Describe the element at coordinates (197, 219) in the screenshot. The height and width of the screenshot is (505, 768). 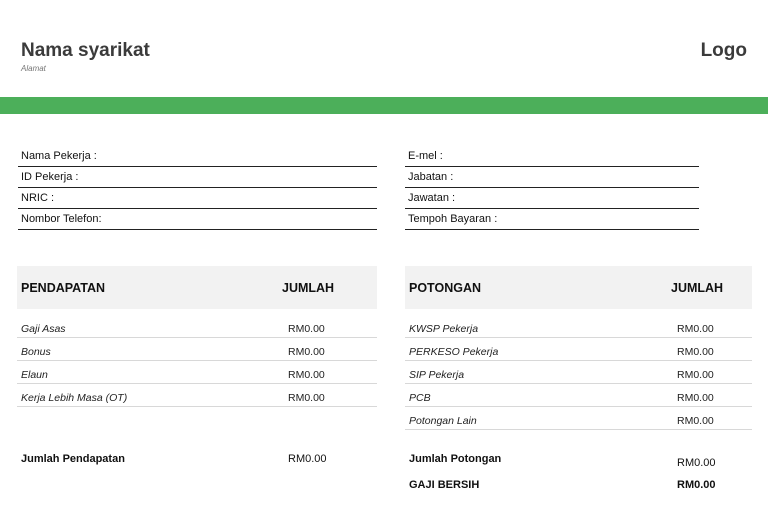
I see `phone-number-field: Nombor Telefon:` at that location.